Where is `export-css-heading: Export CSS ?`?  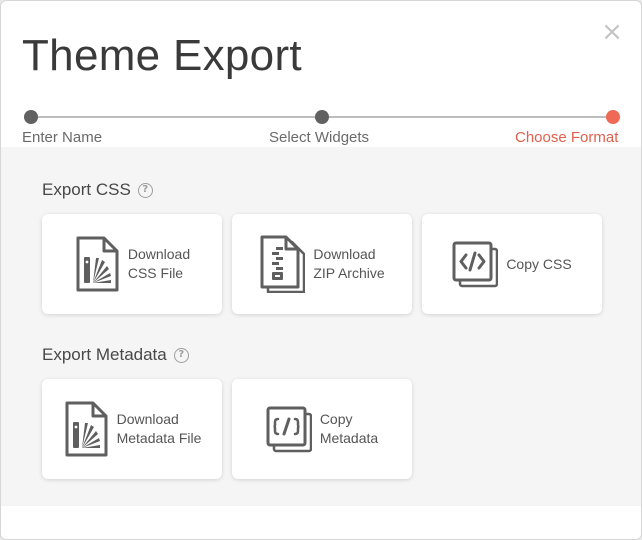
export-css-heading: Export CSS ? is located at coordinates (97, 190).